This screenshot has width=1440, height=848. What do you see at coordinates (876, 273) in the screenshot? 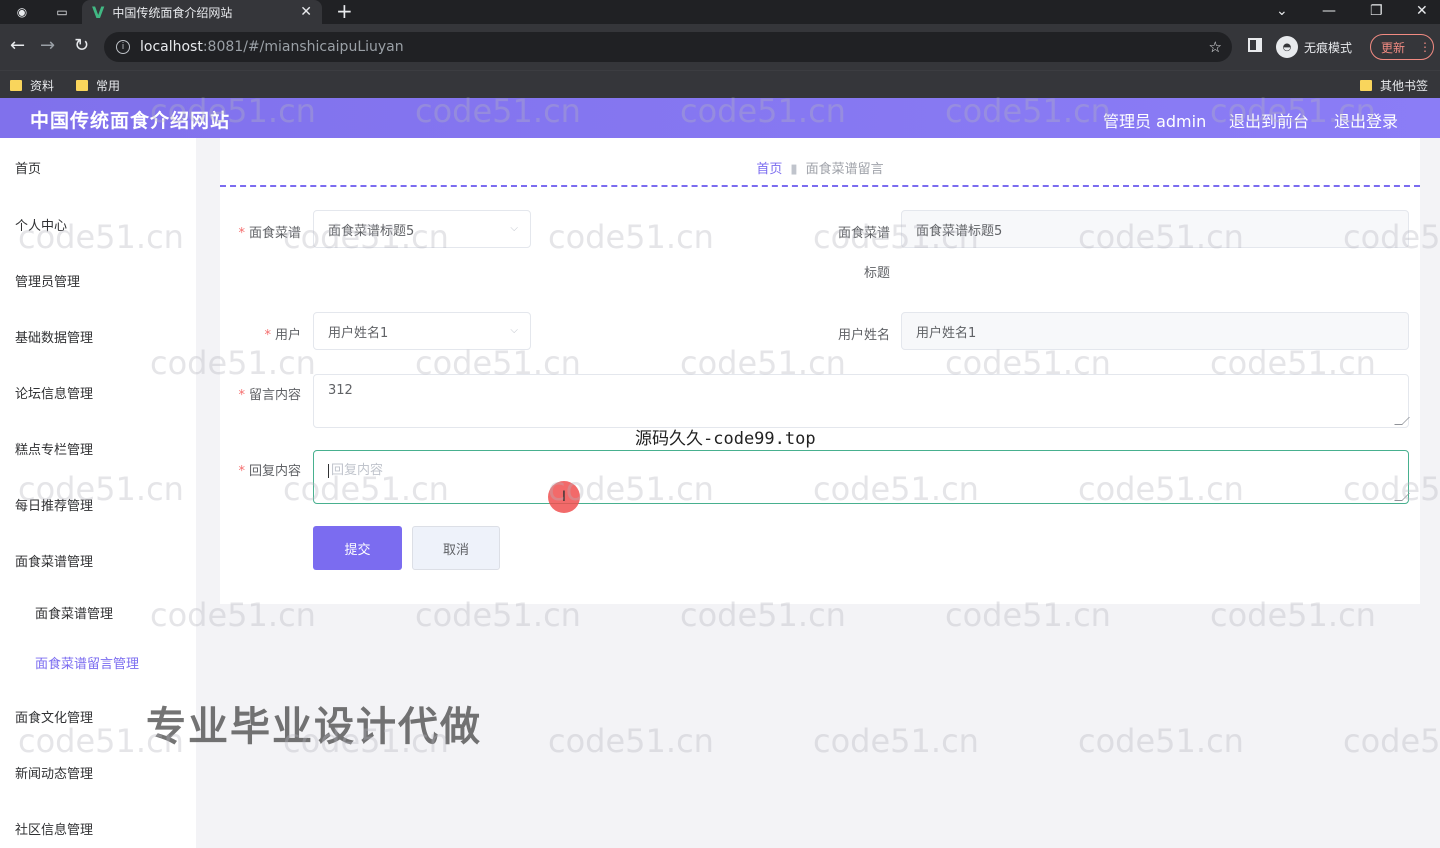
I see `recipe-title-label-2: 标题` at bounding box center [876, 273].